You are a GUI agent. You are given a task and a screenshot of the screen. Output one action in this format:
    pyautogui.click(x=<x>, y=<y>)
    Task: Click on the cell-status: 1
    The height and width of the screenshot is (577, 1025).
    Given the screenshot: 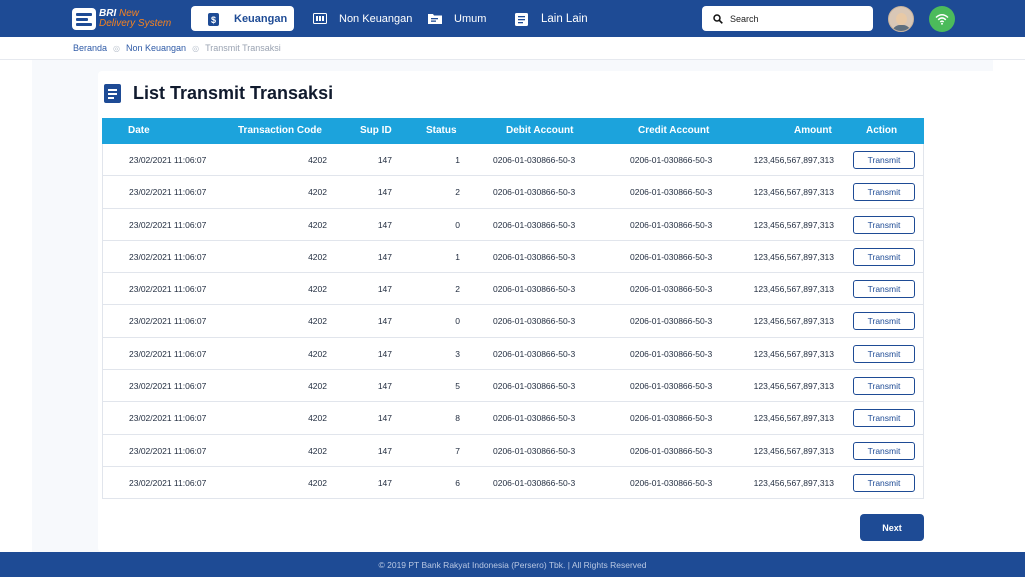 What is the action you would take?
    pyautogui.click(x=457, y=160)
    